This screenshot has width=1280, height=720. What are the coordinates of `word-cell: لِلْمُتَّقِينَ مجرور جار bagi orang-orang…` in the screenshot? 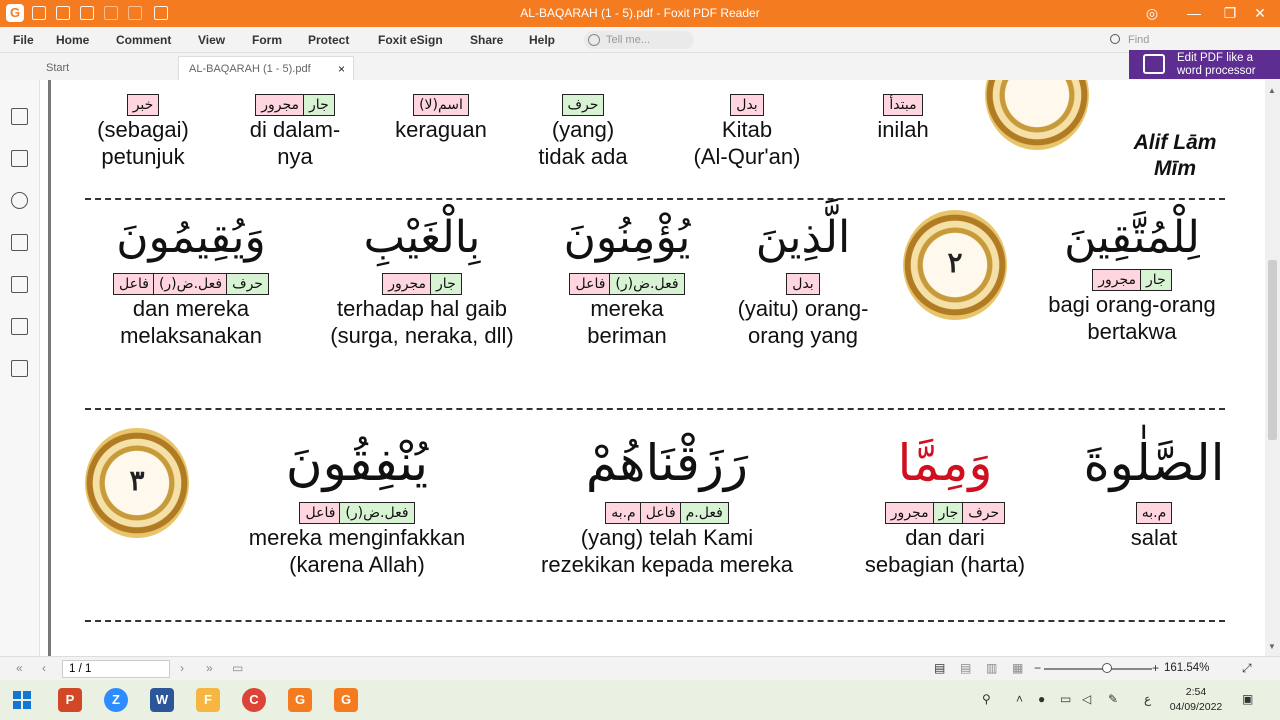 It's located at (1132, 278).